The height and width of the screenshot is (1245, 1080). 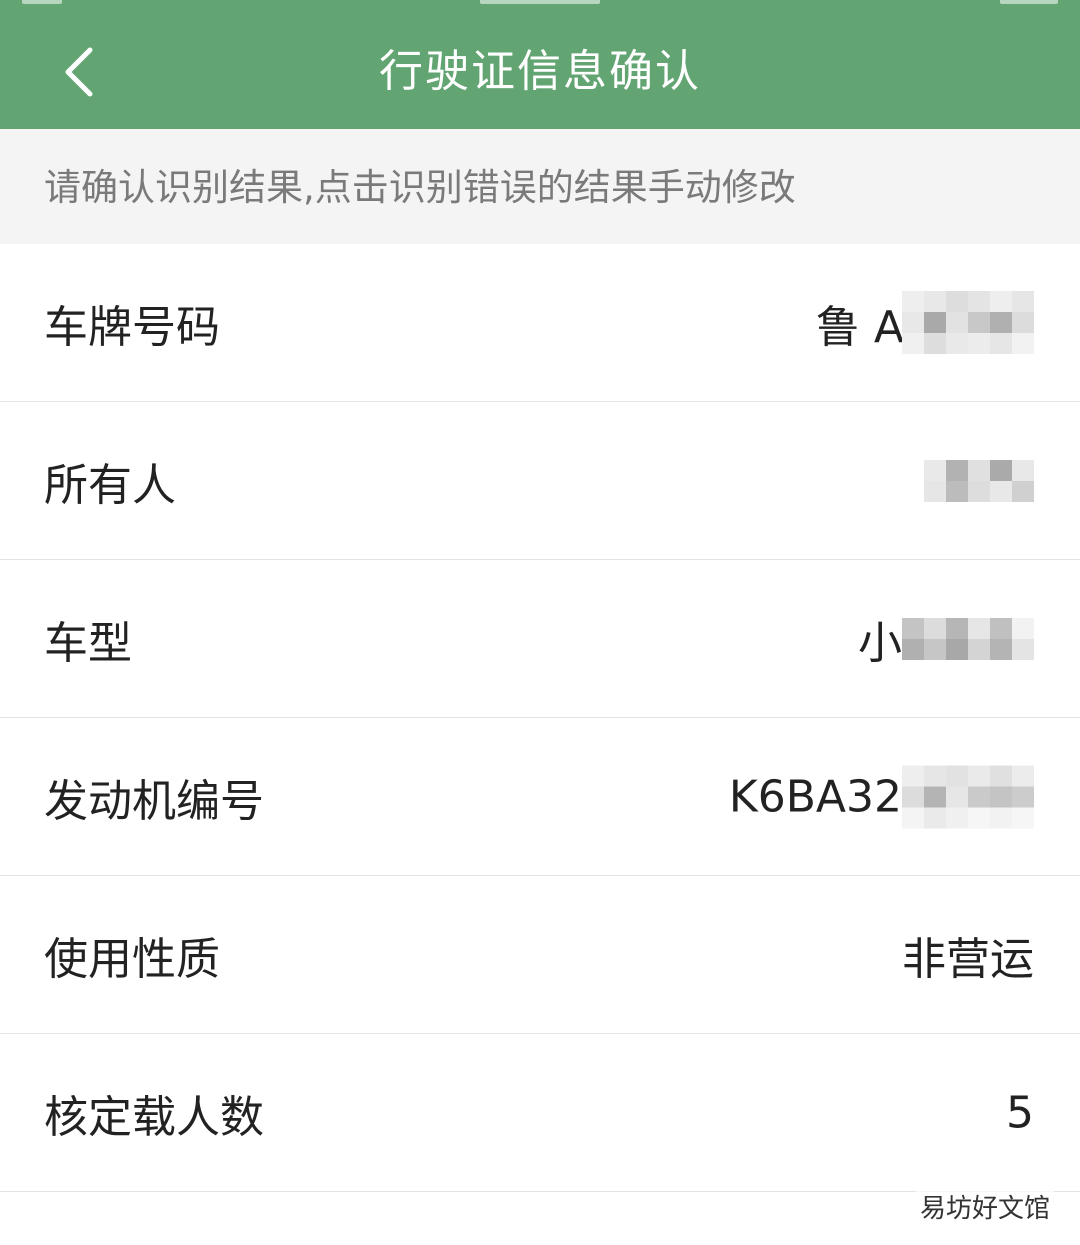 I want to click on row-value: 小, so click(x=946, y=639).